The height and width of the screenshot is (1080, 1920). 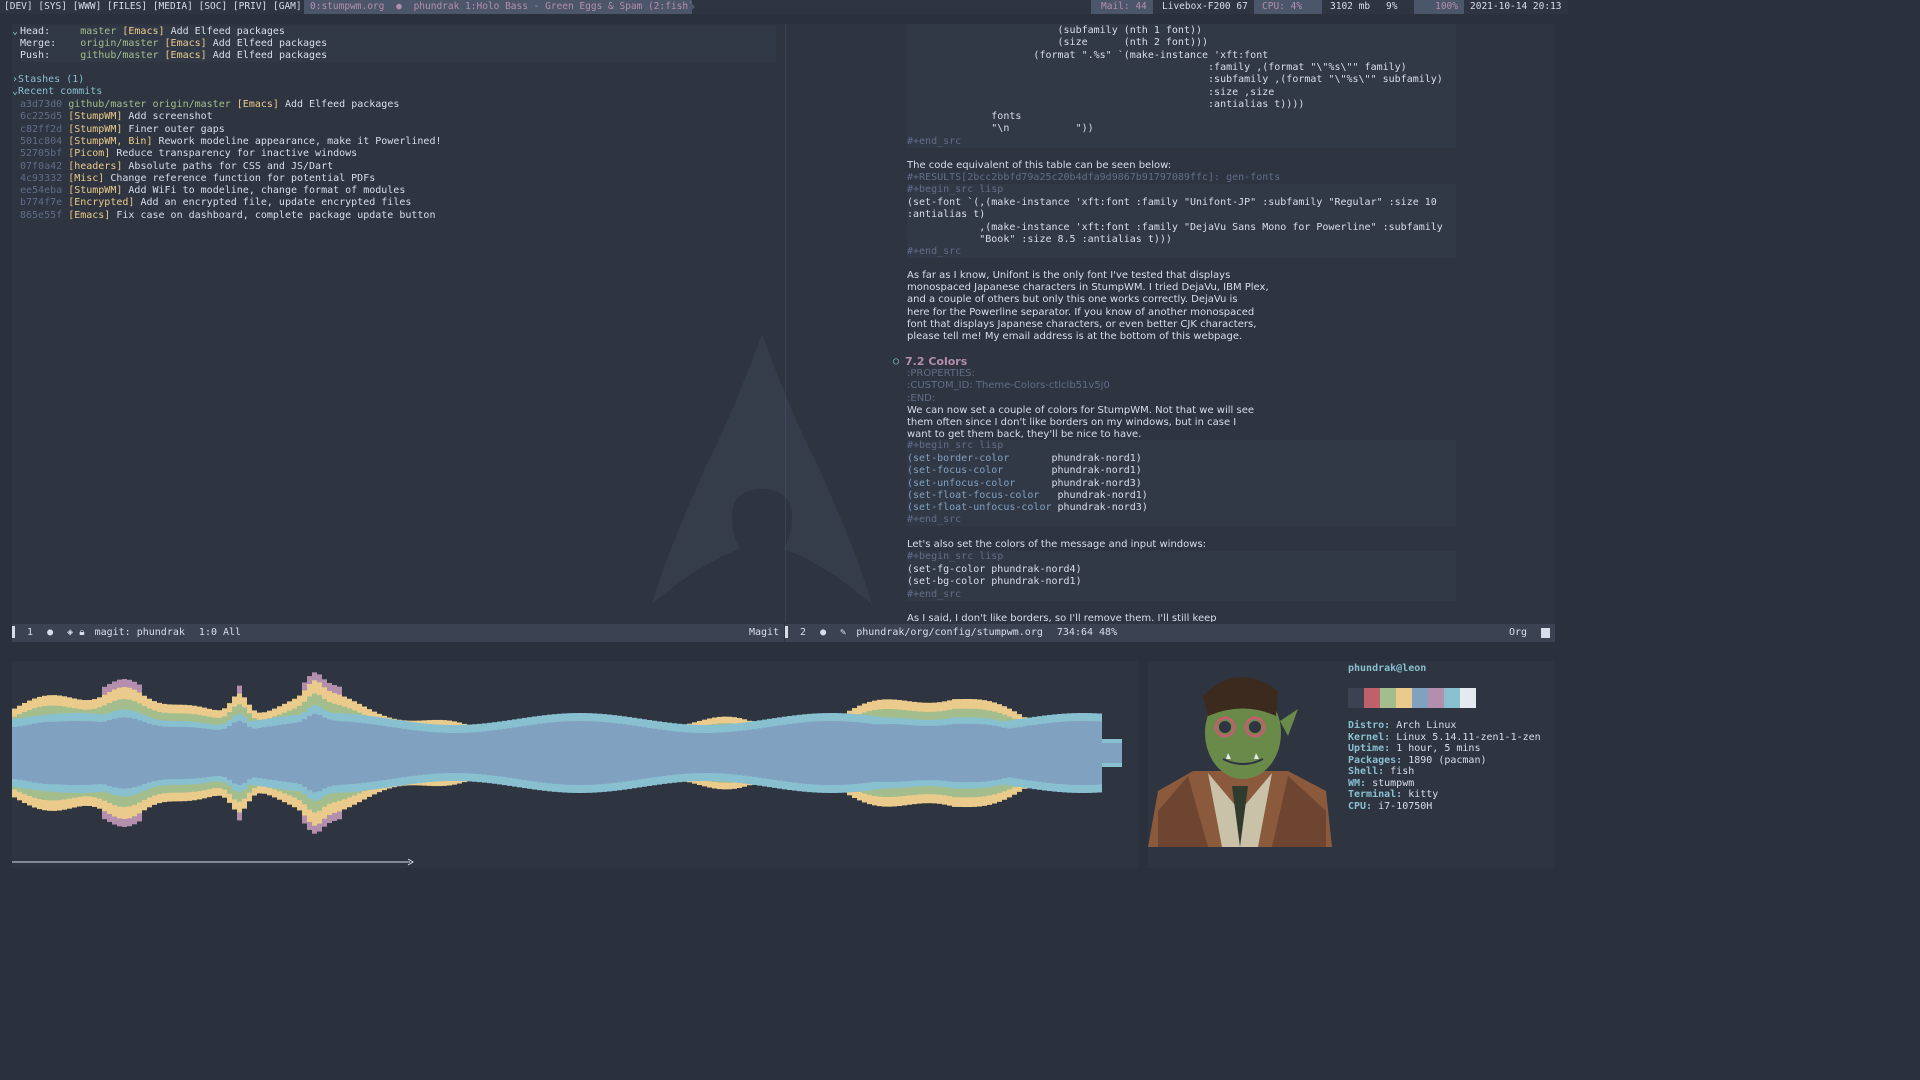 What do you see at coordinates (57, 92) in the screenshot?
I see `recent-commits-section: ⌄Recent commits` at bounding box center [57, 92].